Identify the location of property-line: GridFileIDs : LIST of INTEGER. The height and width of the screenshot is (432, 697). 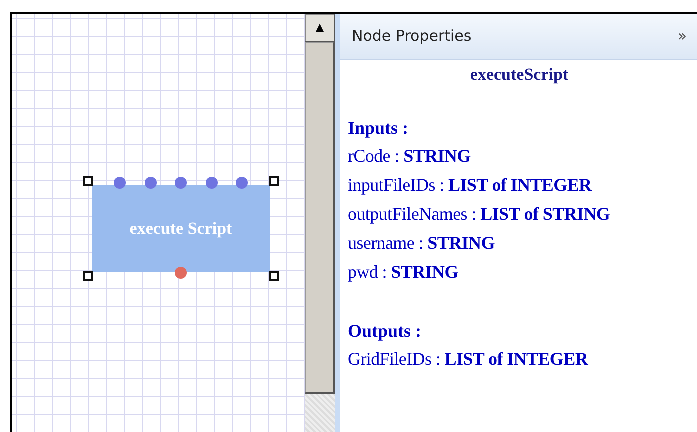
(469, 359).